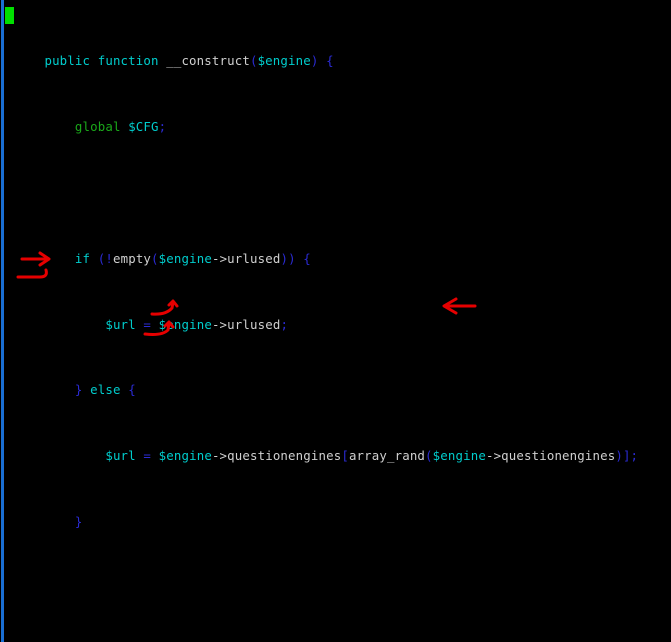 The width and height of the screenshot is (671, 642). What do you see at coordinates (246, 293) in the screenshot?
I see `annotation-overlay` at bounding box center [246, 293].